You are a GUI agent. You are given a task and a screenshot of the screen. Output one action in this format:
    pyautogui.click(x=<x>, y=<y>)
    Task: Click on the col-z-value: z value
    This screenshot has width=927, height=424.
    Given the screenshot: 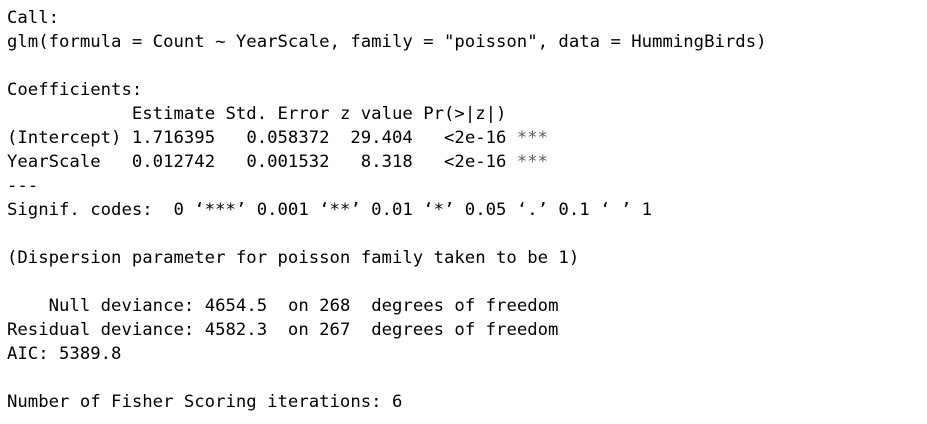 What is the action you would take?
    pyautogui.click(x=376, y=114)
    